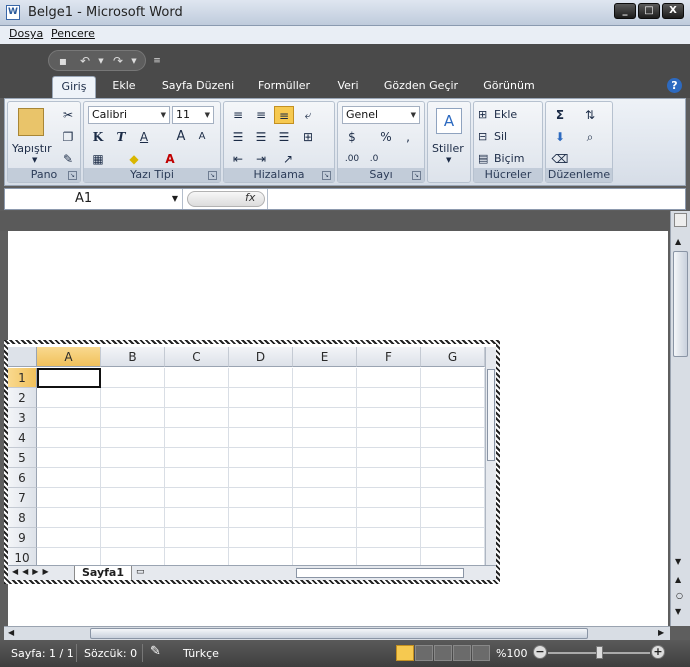 Image resolution: width=690 pixels, height=667 pixels. I want to click on row-header: 1, so click(22, 378).